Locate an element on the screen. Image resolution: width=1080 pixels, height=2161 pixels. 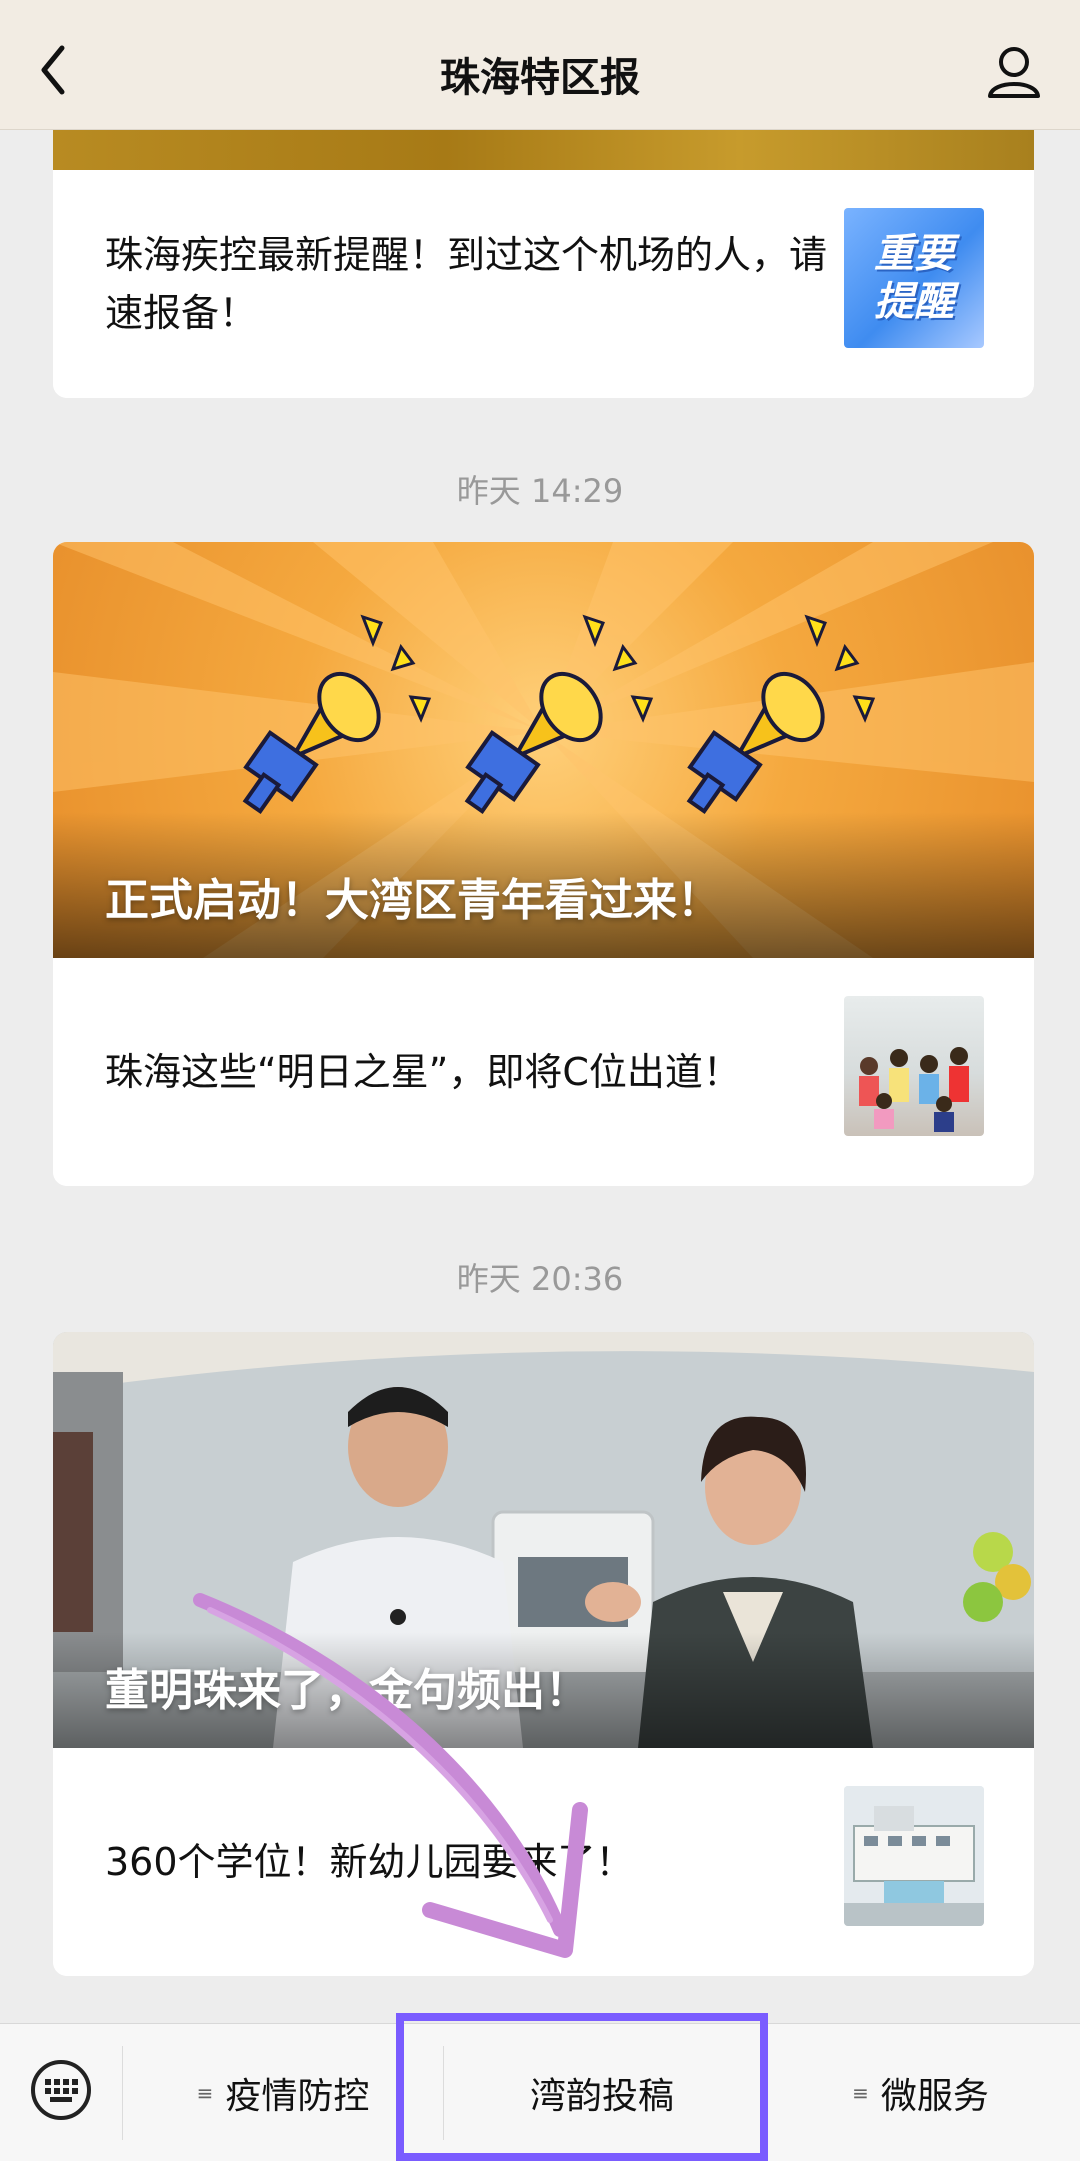
profile-icon is located at coordinates (1014, 72).